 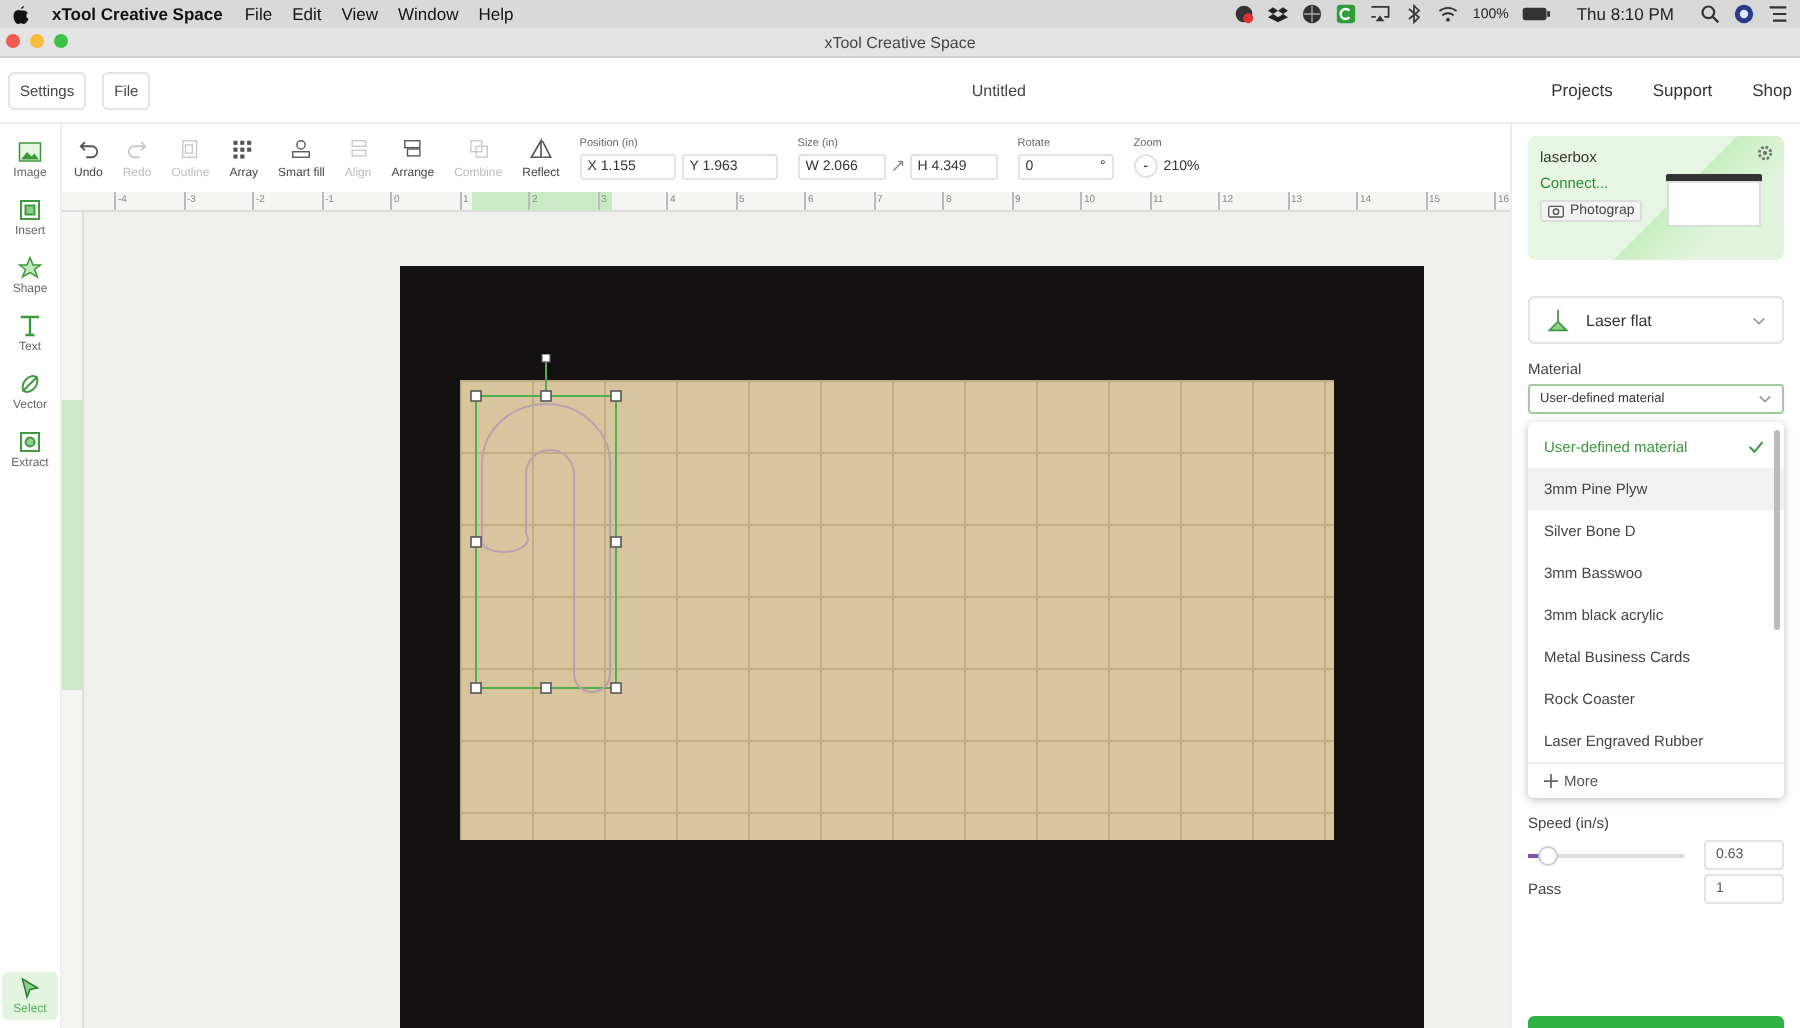 I want to click on reflect-icon, so click(x=540, y=148).